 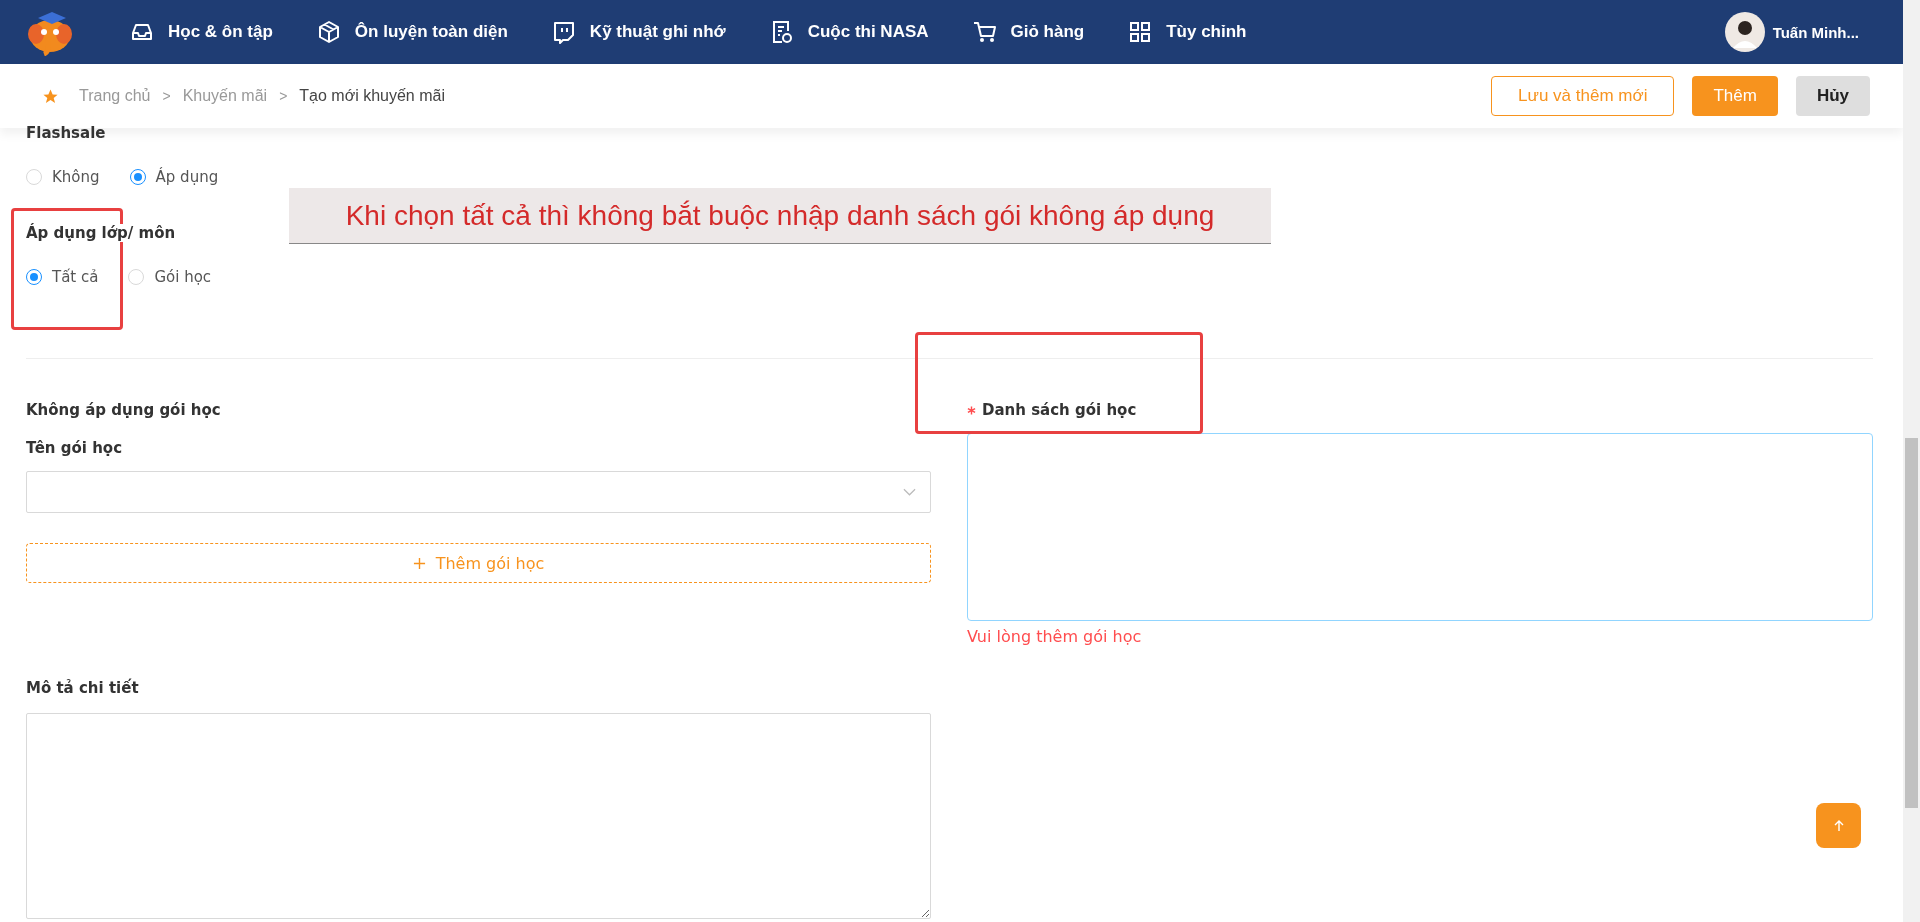 What do you see at coordinates (74, 448) in the screenshot?
I see `field-label: Tên gói học` at bounding box center [74, 448].